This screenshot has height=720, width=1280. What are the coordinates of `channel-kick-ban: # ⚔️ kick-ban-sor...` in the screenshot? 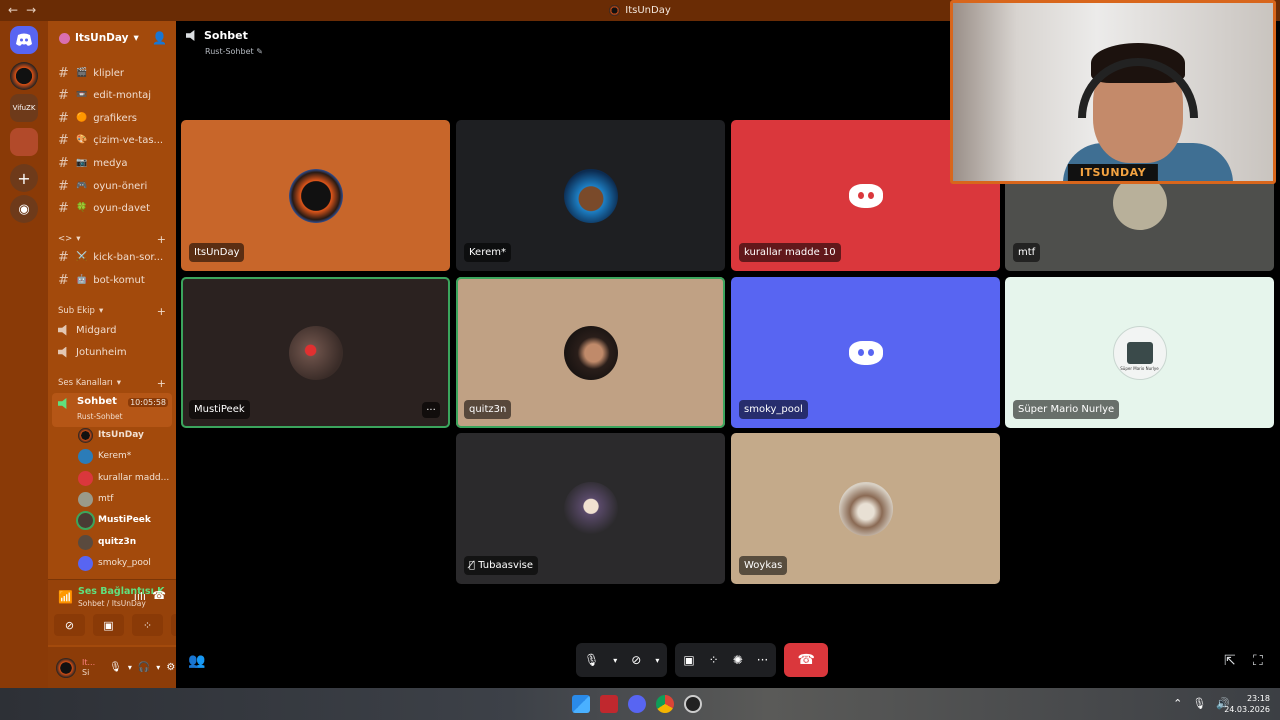 It's located at (110, 257).